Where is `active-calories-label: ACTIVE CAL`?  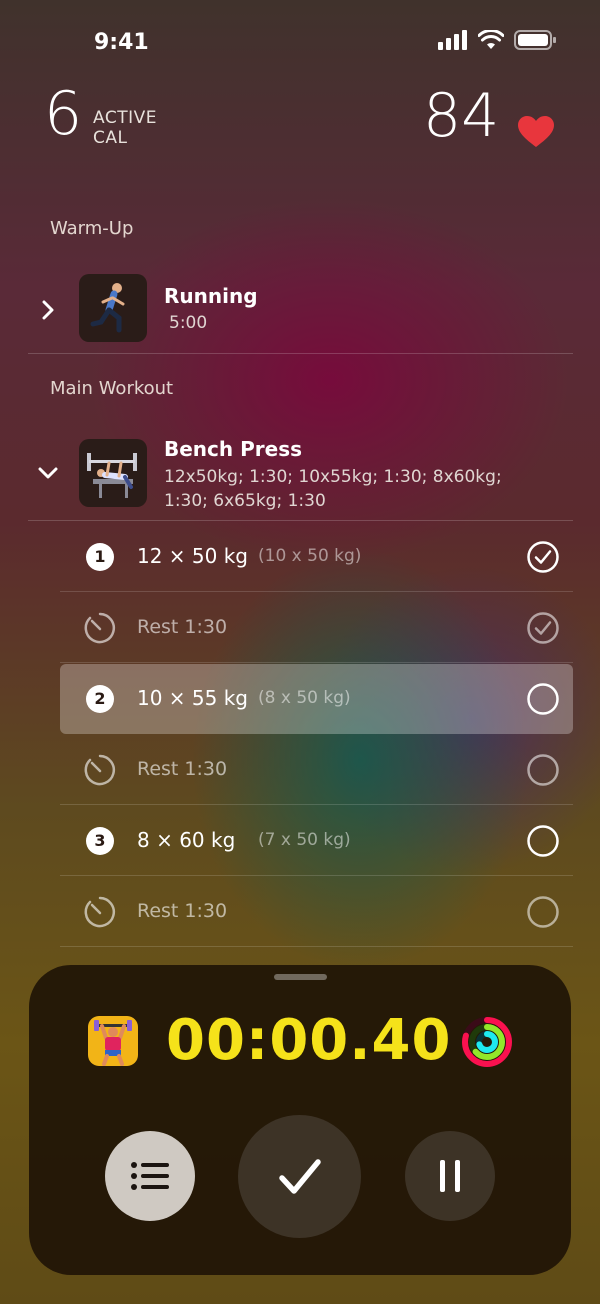 active-calories-label: ACTIVE CAL is located at coordinates (125, 128).